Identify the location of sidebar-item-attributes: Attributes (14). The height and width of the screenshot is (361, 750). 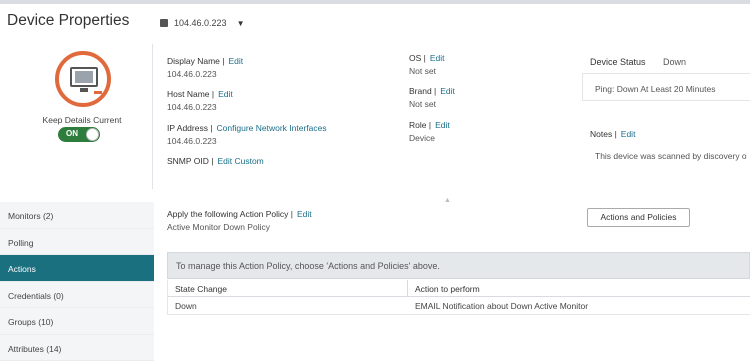
(77, 348).